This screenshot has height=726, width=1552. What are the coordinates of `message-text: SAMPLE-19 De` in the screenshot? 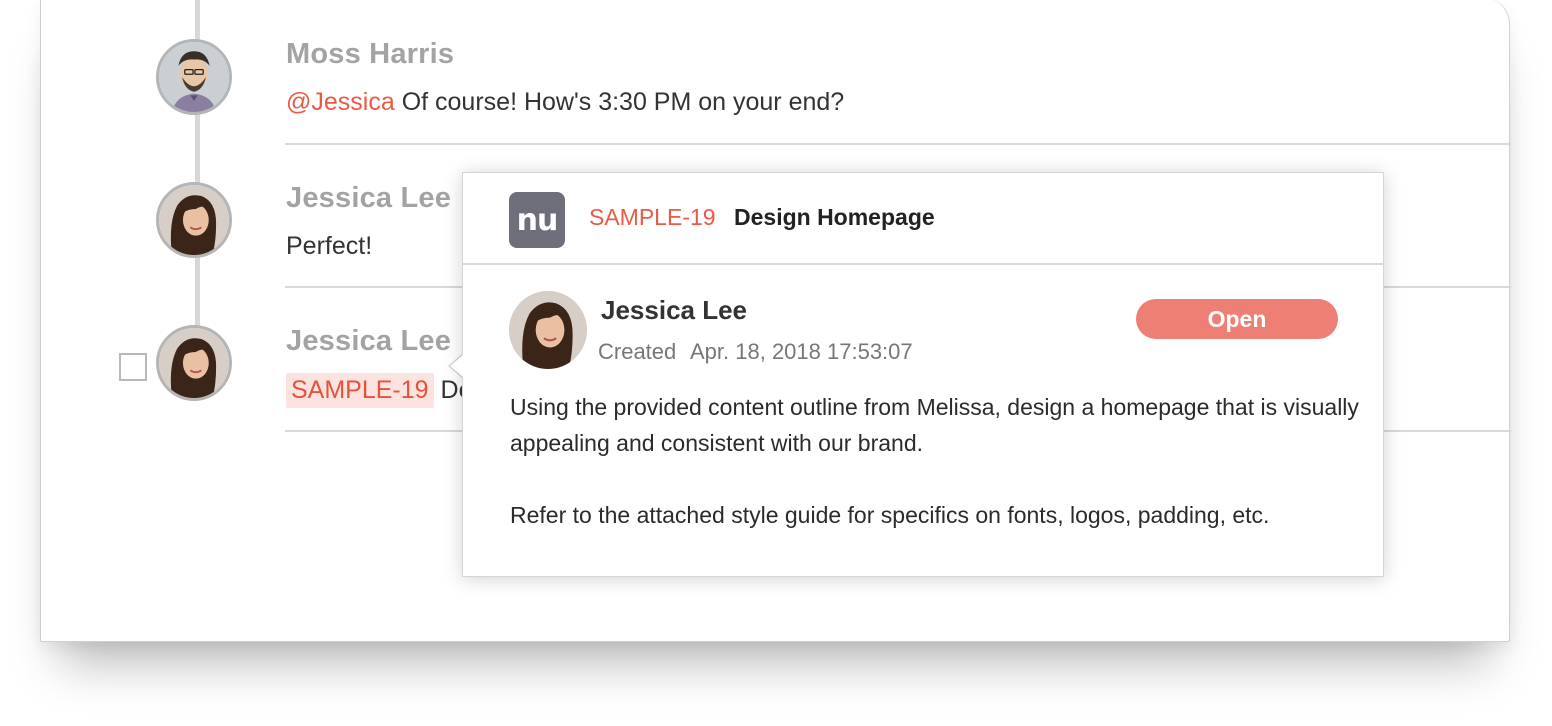 It's located at (379, 390).